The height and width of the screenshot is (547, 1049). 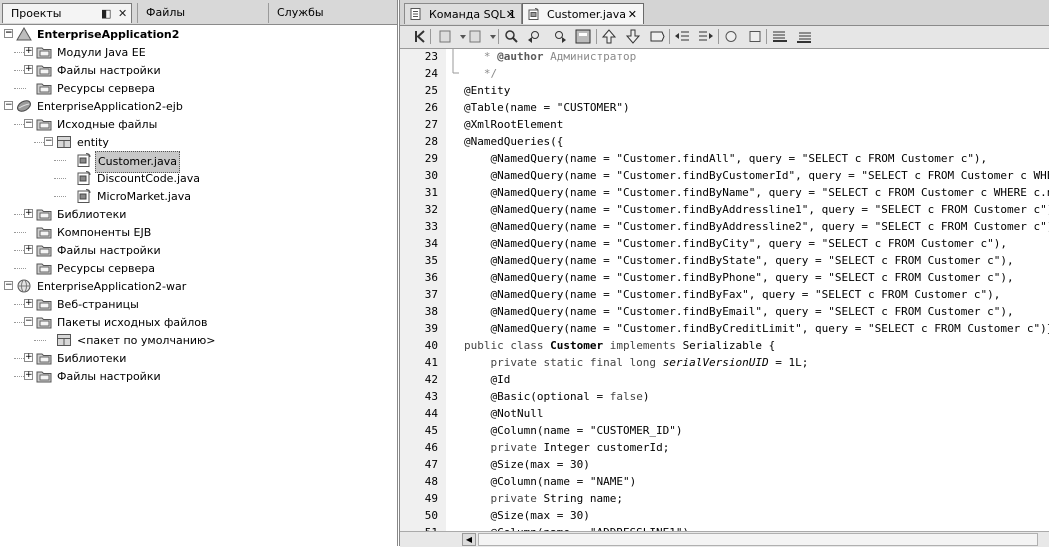 What do you see at coordinates (633, 36) in the screenshot?
I see `next-bookmark-icon` at bounding box center [633, 36].